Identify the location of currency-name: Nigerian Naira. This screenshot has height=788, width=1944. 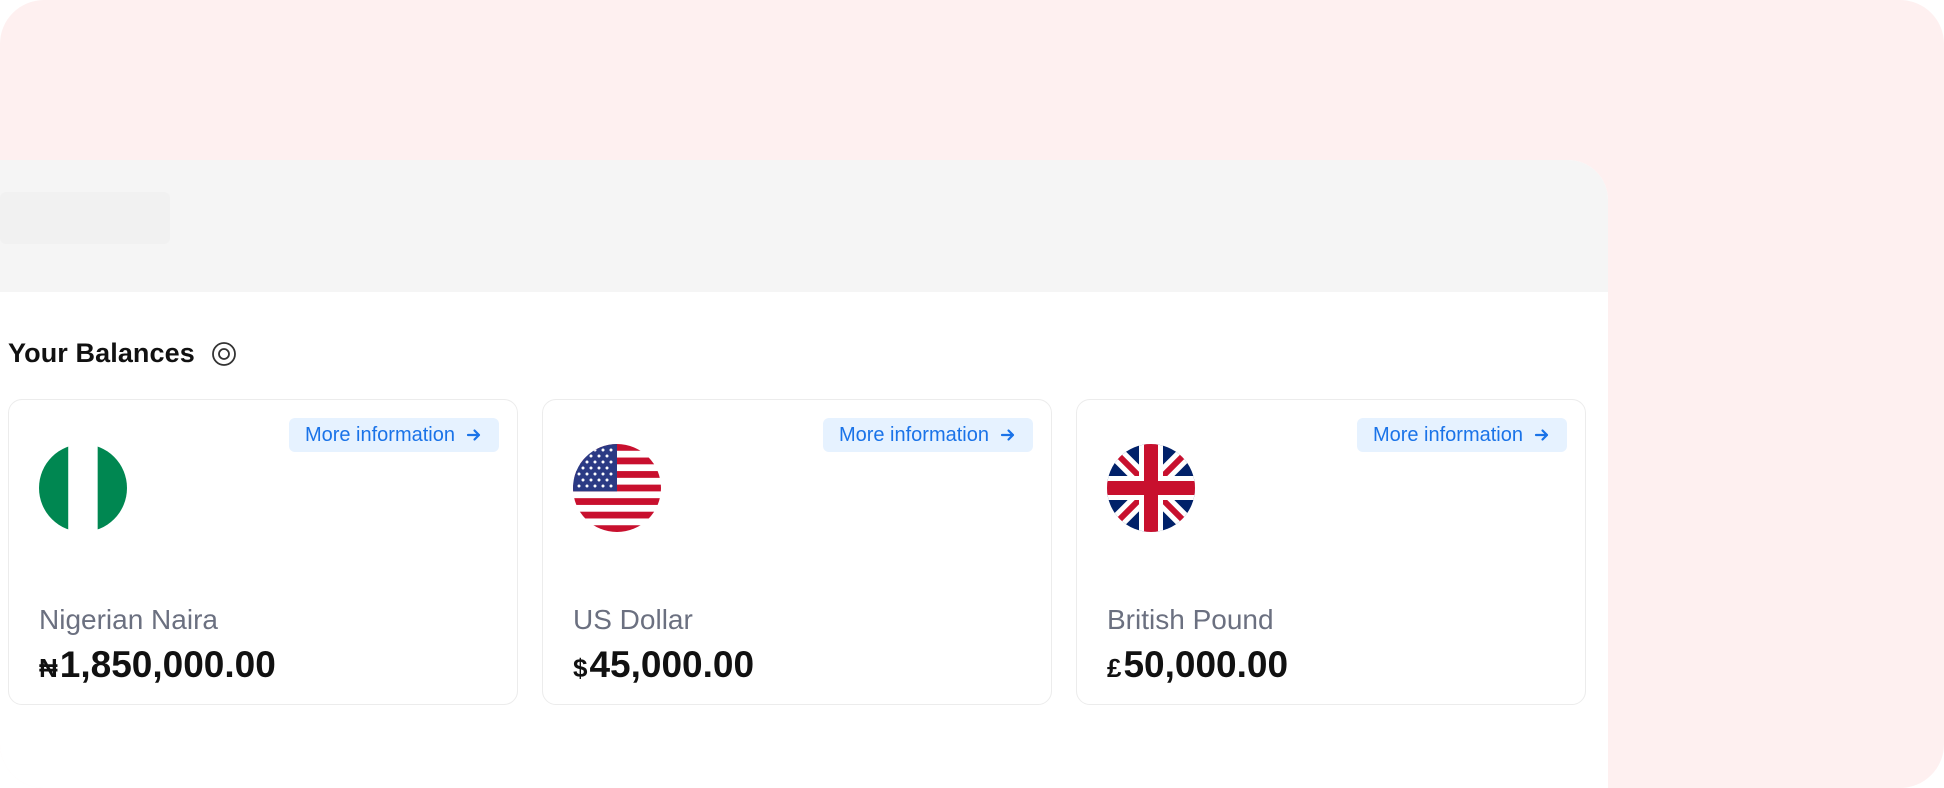
(128, 619).